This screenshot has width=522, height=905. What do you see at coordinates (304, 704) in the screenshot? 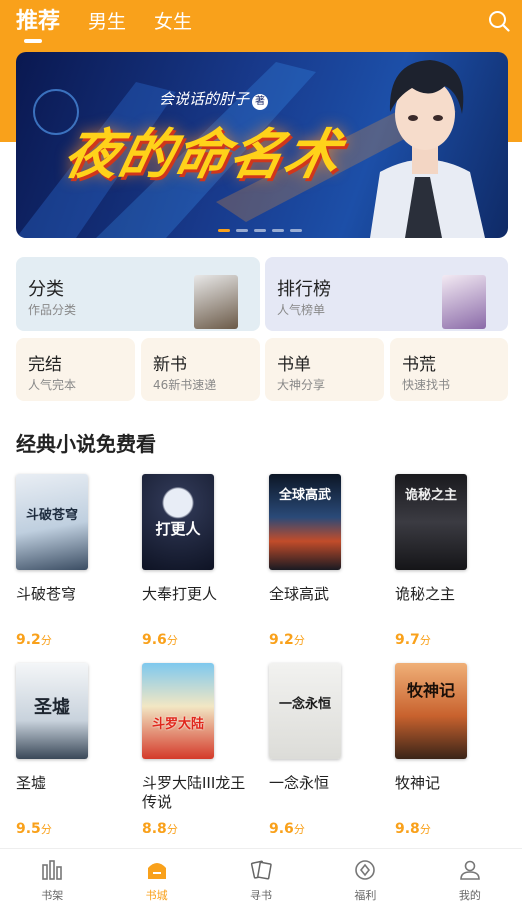
I see `cover-title: 一念永恒` at bounding box center [304, 704].